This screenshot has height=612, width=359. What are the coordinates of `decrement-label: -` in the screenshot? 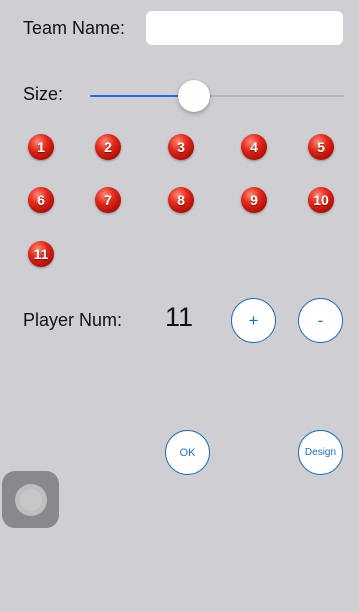 It's located at (320, 320).